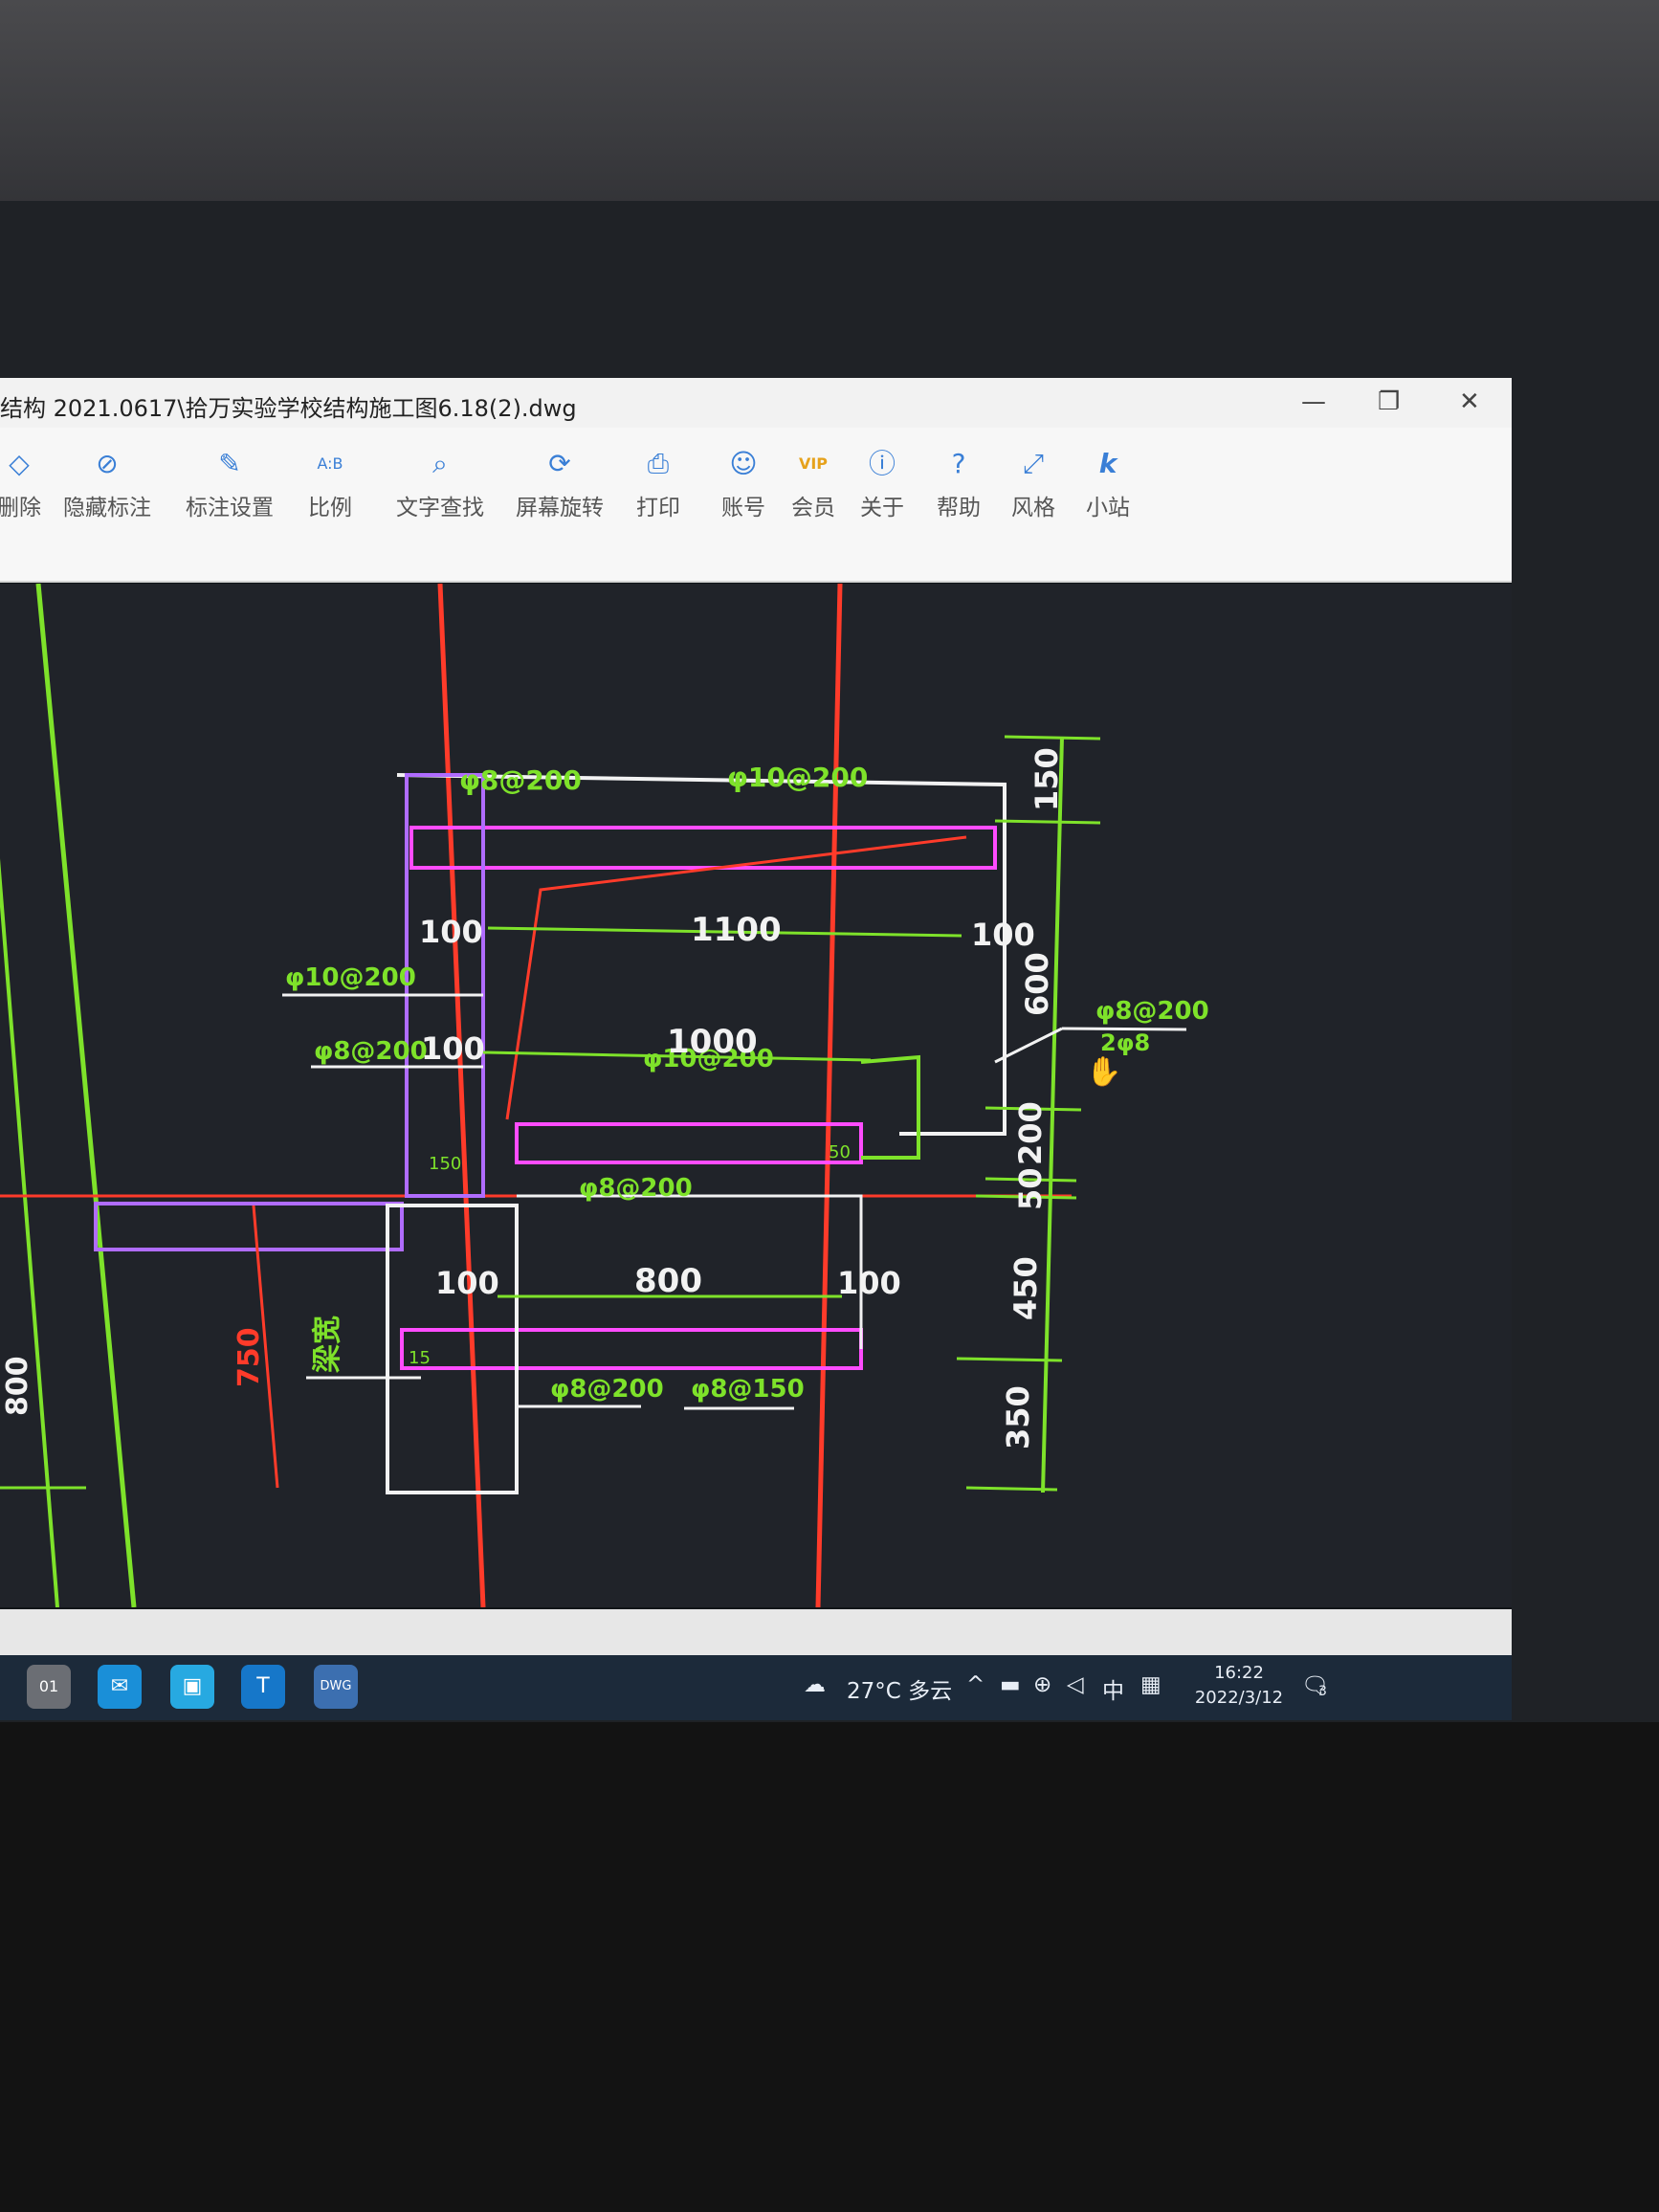  Describe the element at coordinates (330, 489) in the screenshot. I see `tool-scale: A:B 比例` at that location.